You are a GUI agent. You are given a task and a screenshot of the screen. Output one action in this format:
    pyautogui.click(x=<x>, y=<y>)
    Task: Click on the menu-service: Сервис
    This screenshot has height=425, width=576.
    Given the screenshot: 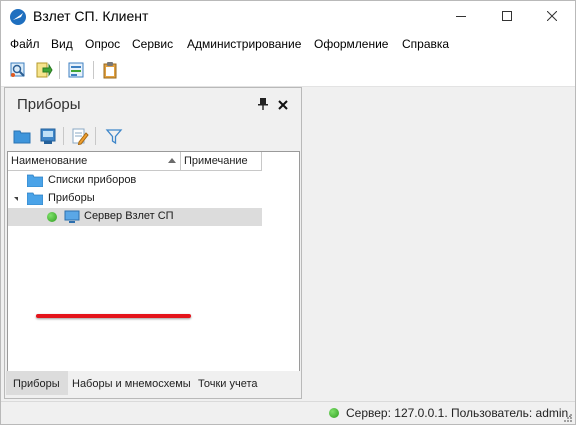 What is the action you would take?
    pyautogui.click(x=152, y=44)
    